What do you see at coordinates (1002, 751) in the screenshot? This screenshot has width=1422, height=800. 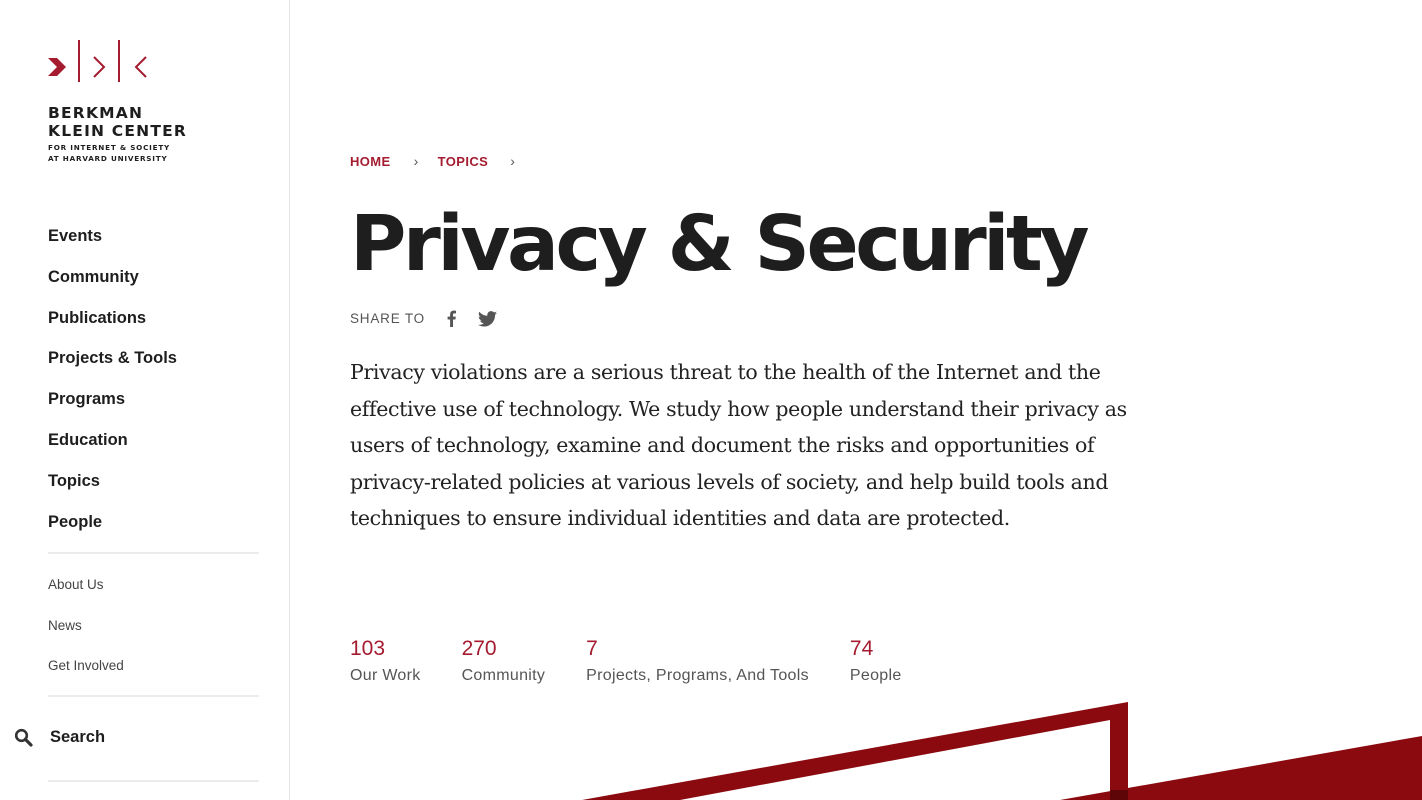 I see `decorative-red-shapes` at bounding box center [1002, 751].